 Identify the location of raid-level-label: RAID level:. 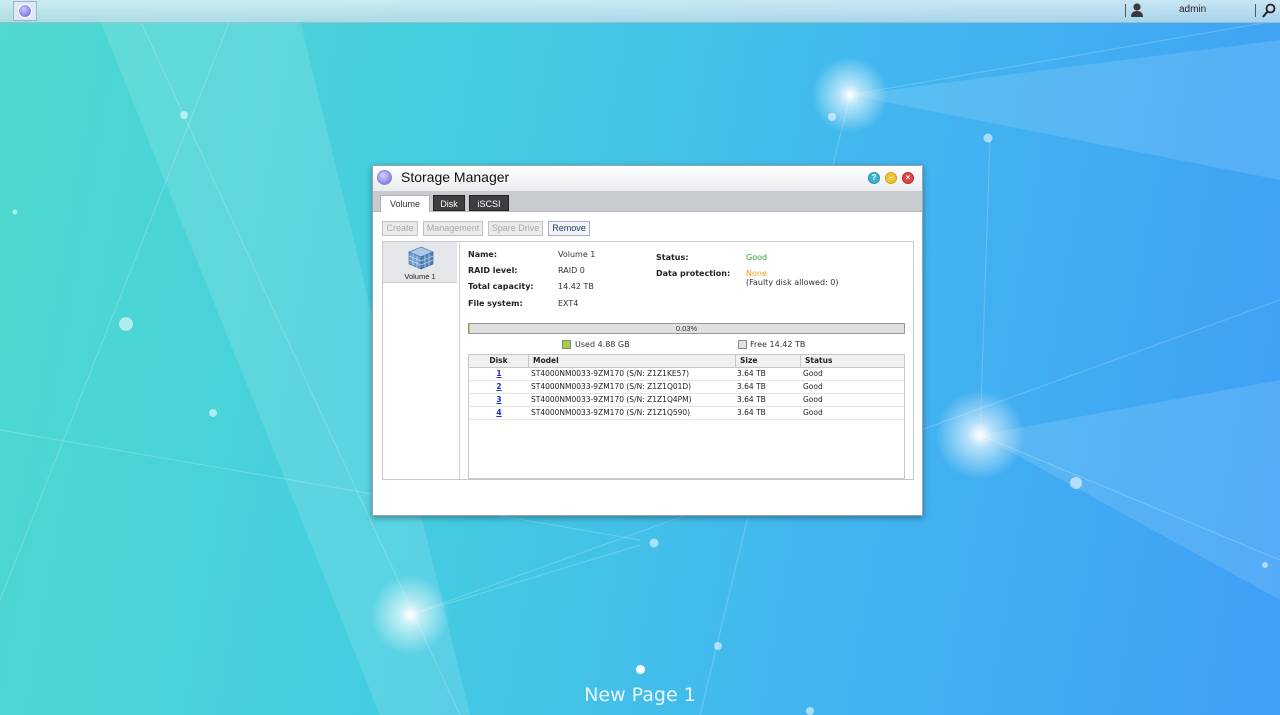
(493, 270).